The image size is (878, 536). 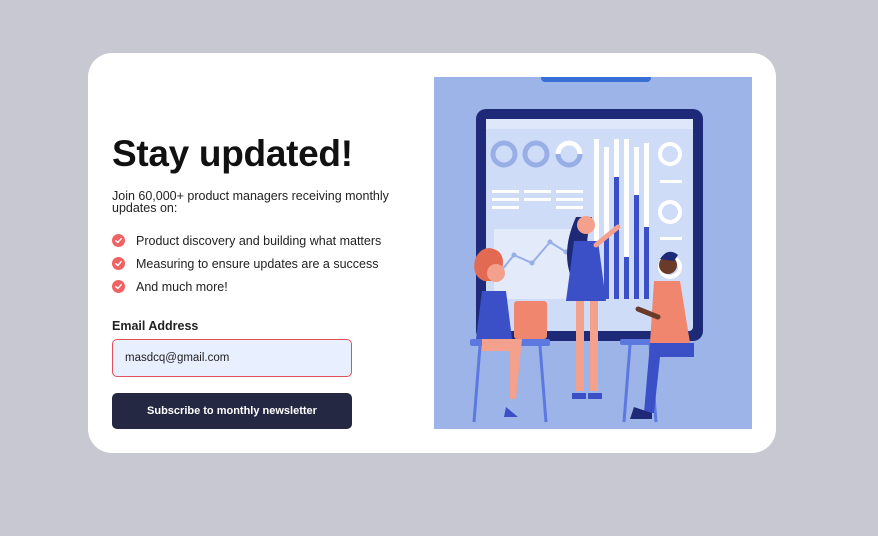 I want to click on benefit-item: And much more!, so click(x=246, y=286).